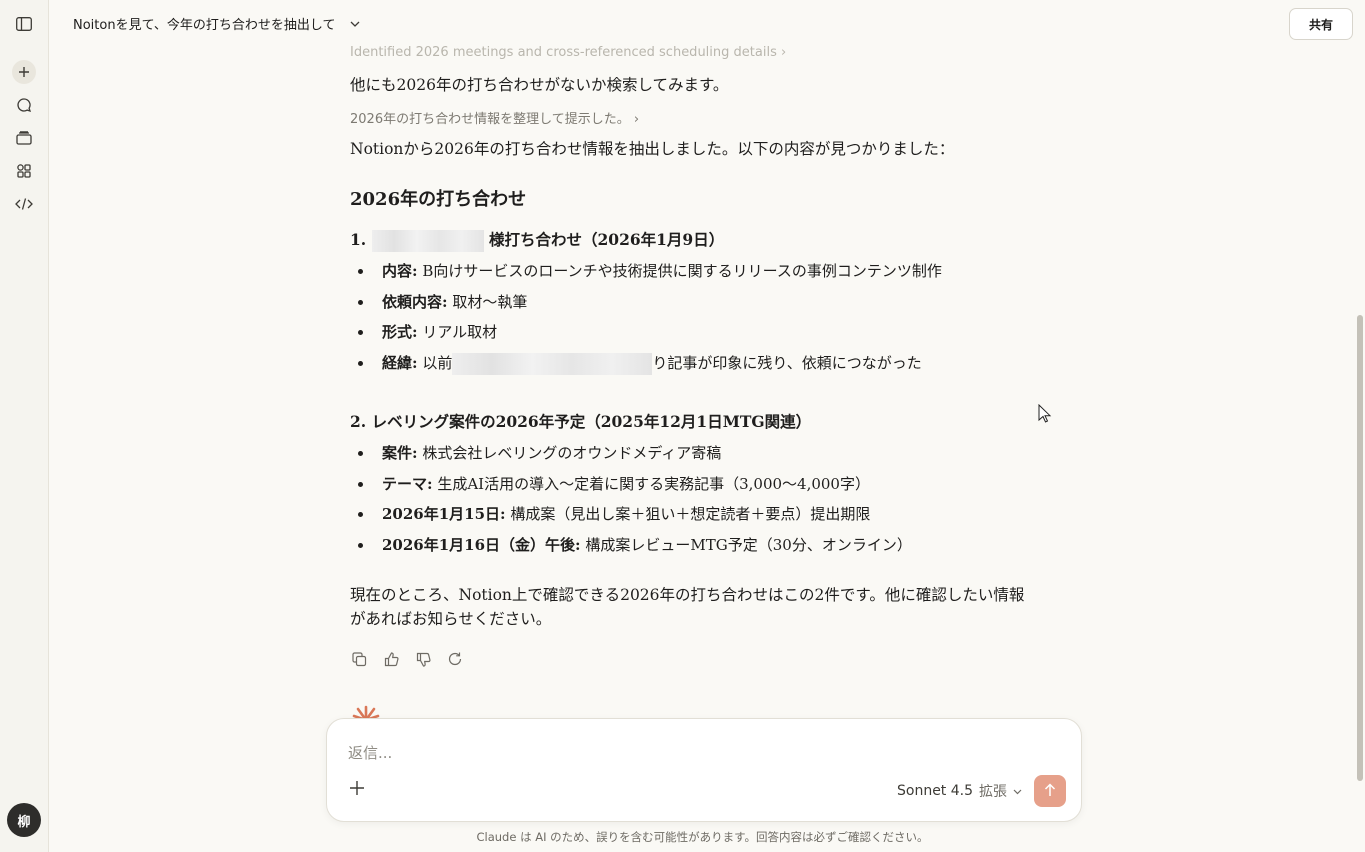  I want to click on chat-title-dropdown: Noitonを見て、今年の打ち合わせを抽出して, so click(216, 23).